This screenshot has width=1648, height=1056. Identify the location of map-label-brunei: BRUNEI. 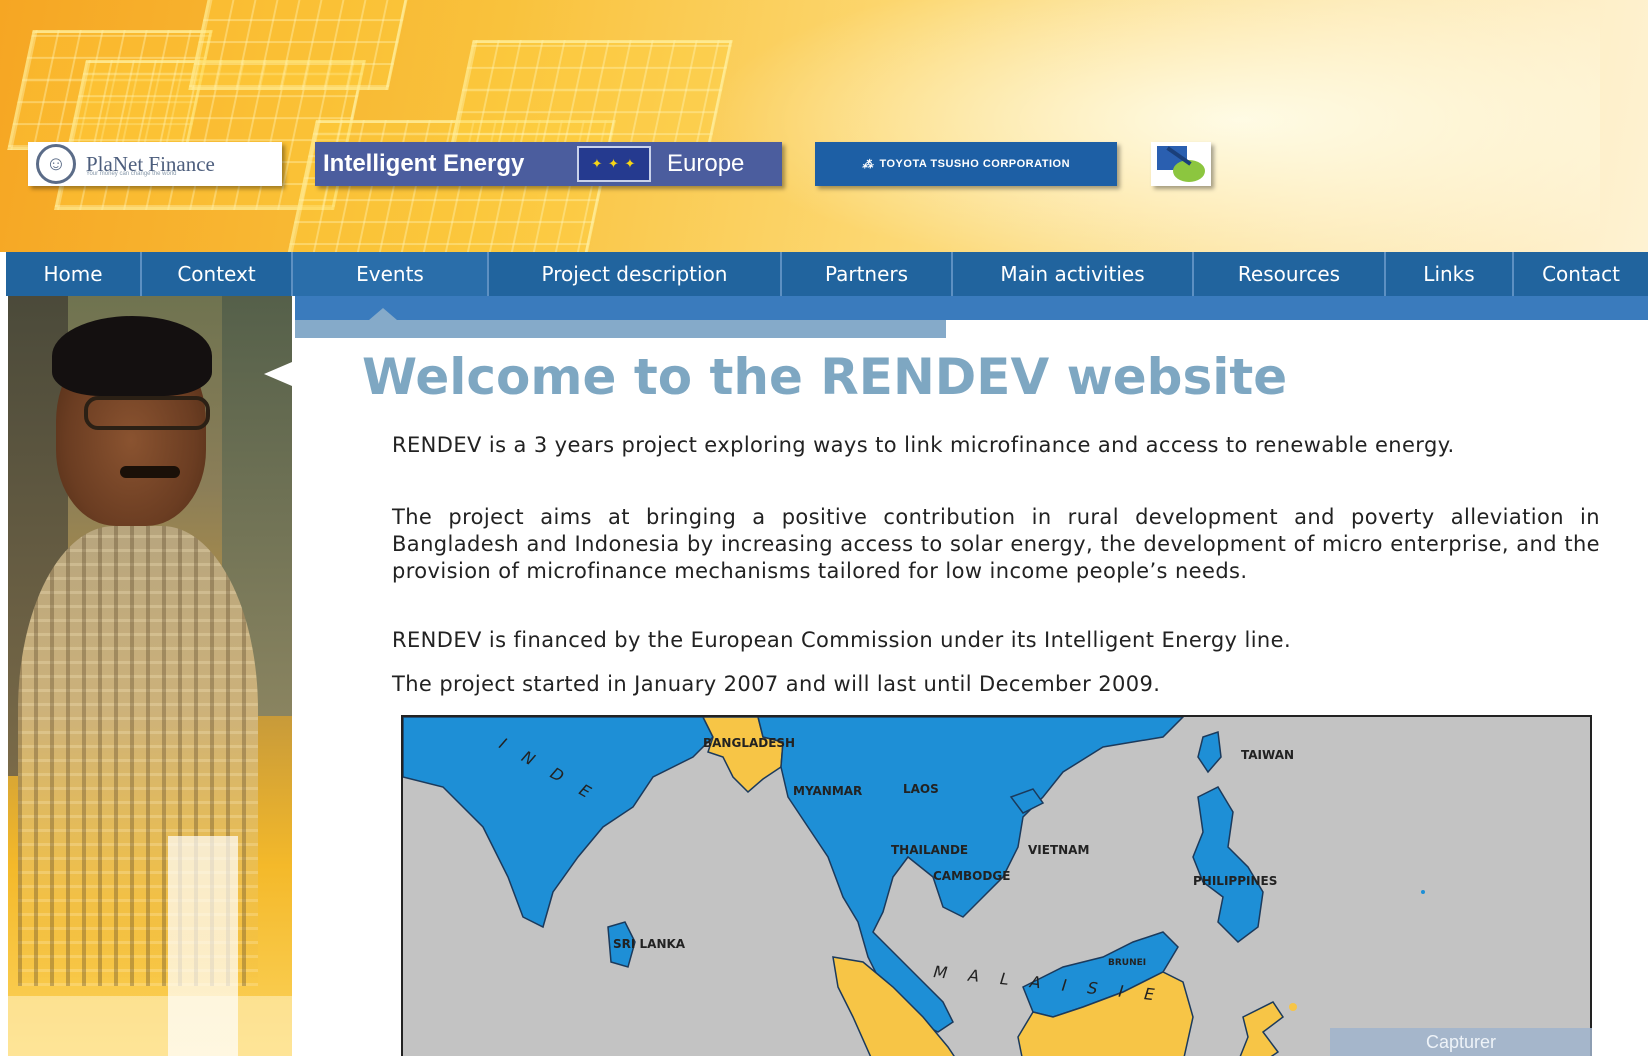
(1127, 963).